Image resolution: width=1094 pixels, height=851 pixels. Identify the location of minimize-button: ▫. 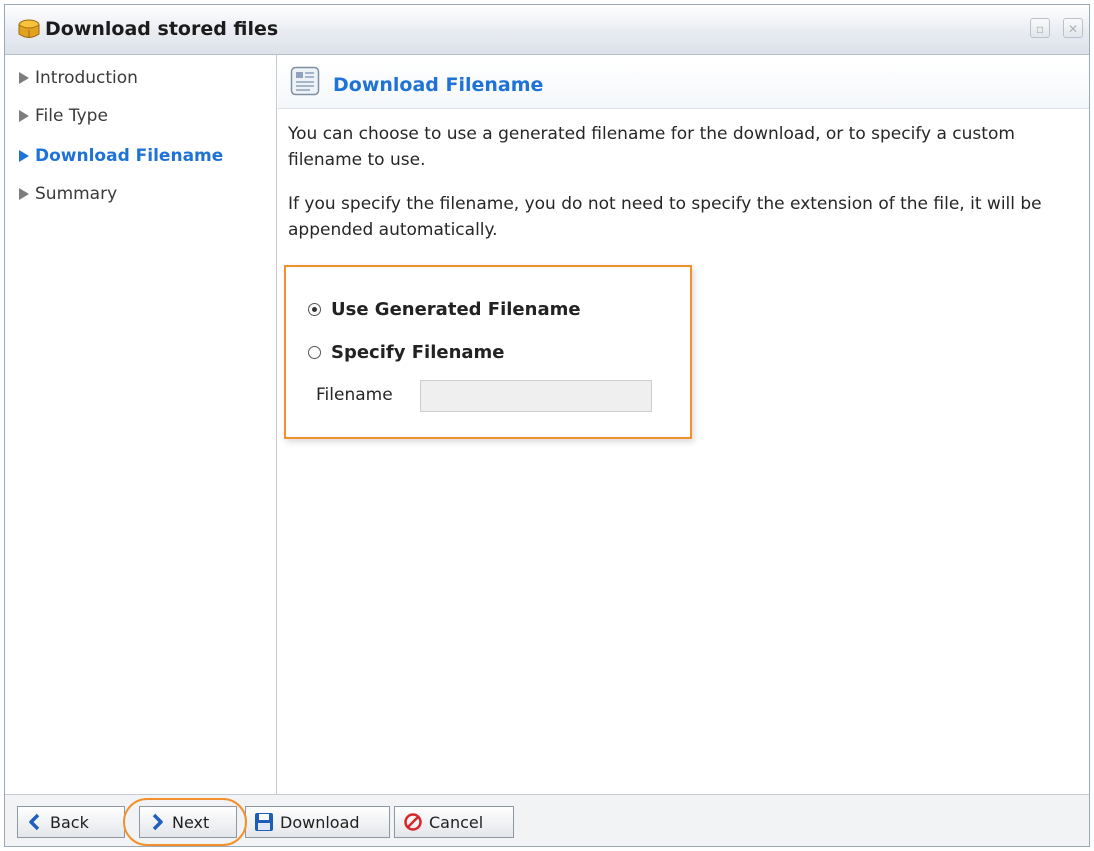
(1040, 28).